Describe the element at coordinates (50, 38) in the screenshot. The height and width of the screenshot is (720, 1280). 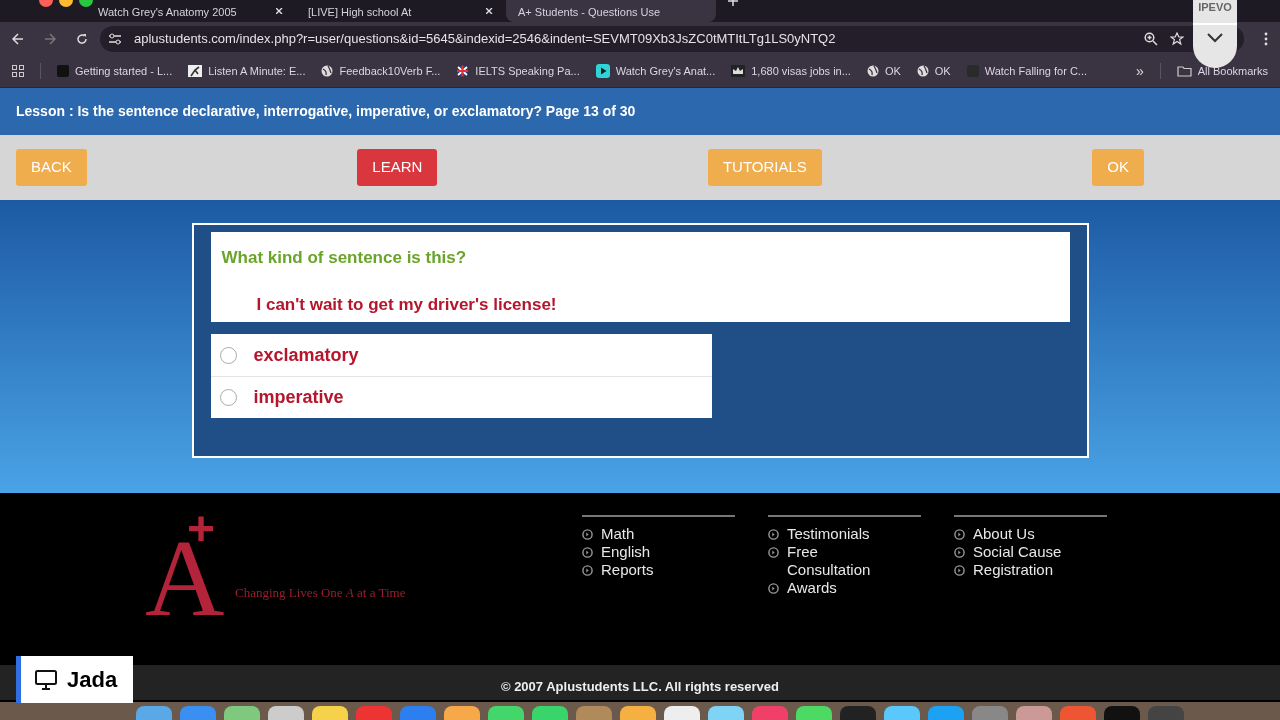
I see `forward-icon` at that location.